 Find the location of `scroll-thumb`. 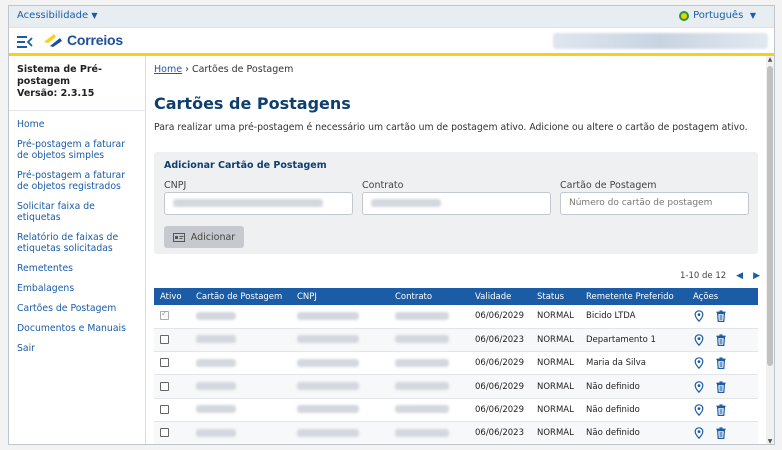

scroll-thumb is located at coordinates (770, 216).